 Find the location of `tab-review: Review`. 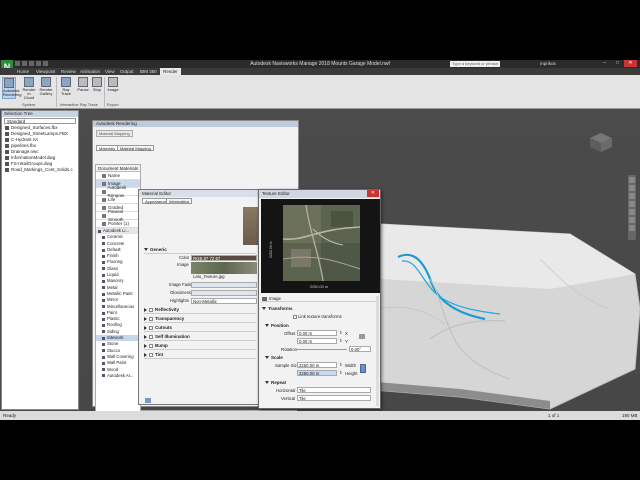

tab-review: Review is located at coordinates (68, 71).